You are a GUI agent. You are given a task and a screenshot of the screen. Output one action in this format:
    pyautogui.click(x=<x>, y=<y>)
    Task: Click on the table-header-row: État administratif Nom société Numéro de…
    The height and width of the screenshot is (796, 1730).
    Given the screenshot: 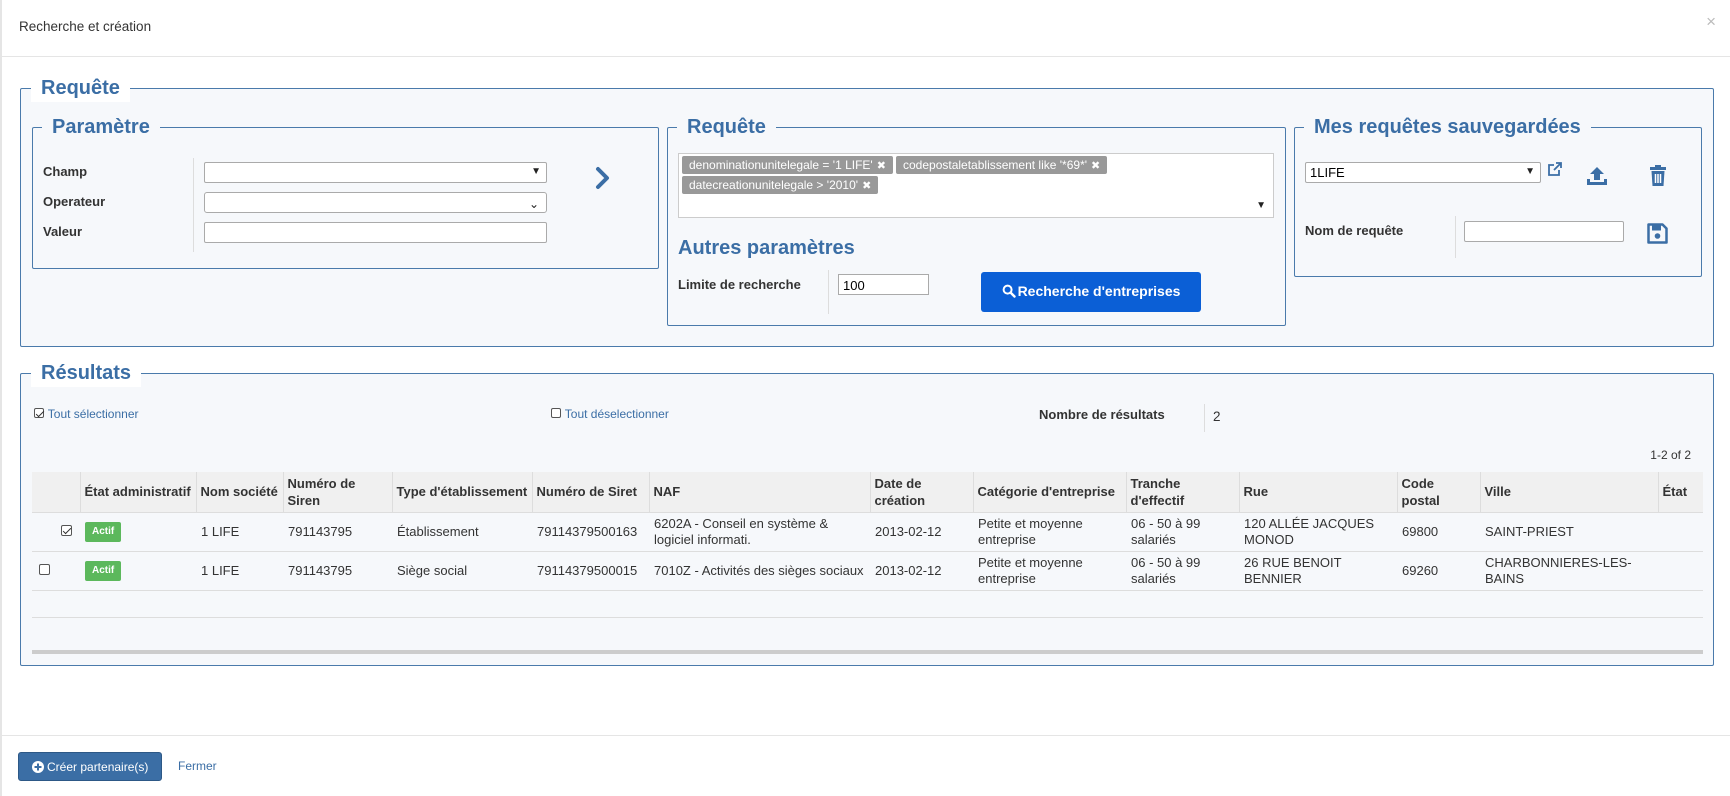 What is the action you would take?
    pyautogui.click(x=867, y=492)
    